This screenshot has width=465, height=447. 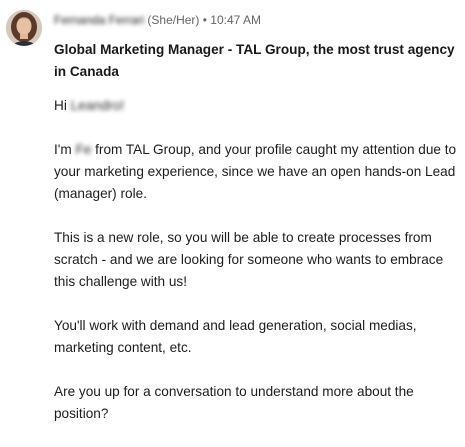 I want to click on sender-nickname: Fe, so click(x=83, y=149).